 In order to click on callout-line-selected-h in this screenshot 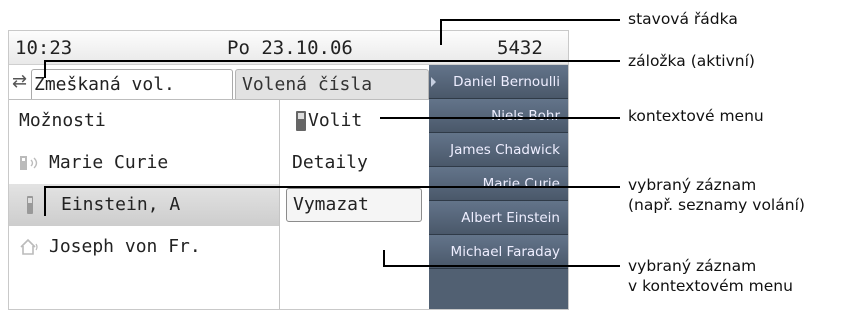, I will do `click(332, 187)`.